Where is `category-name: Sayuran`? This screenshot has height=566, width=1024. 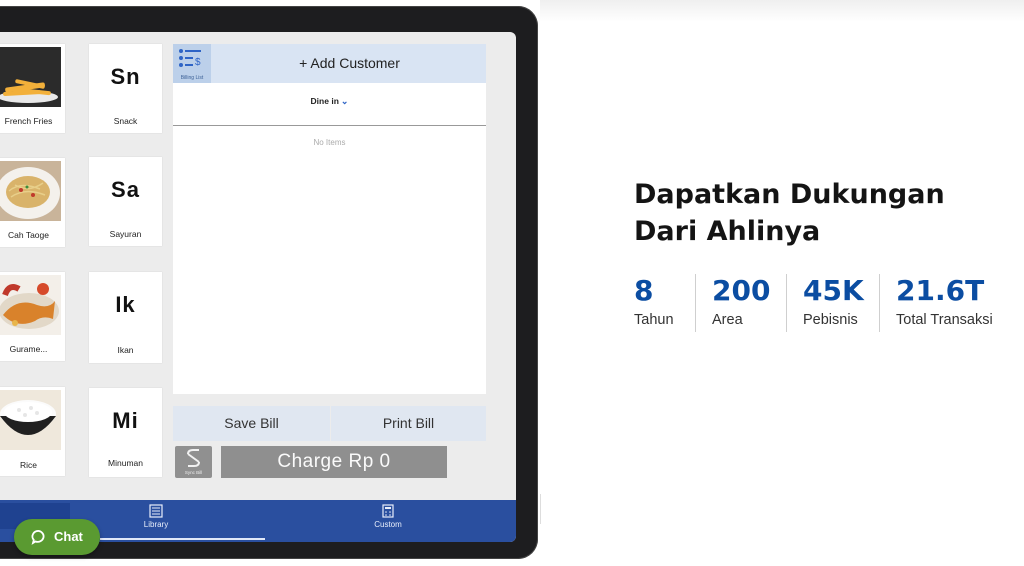
category-name: Sayuran is located at coordinates (125, 234).